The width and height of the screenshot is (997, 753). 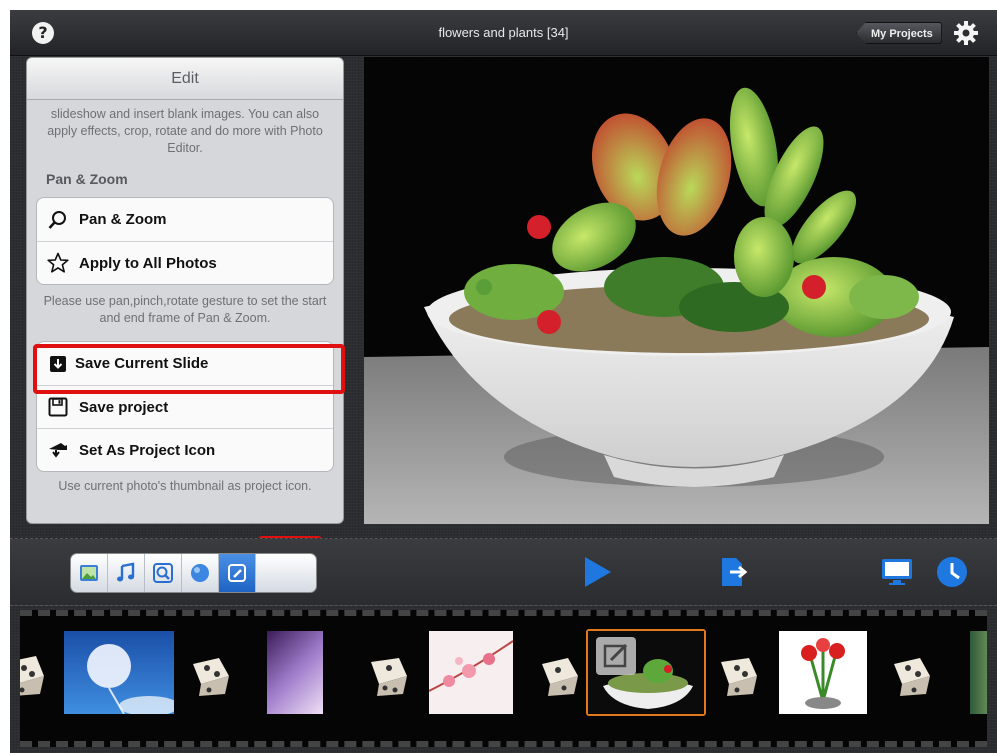 What do you see at coordinates (147, 450) in the screenshot?
I see `set-as-project-icon-label: Set As Project Icon` at bounding box center [147, 450].